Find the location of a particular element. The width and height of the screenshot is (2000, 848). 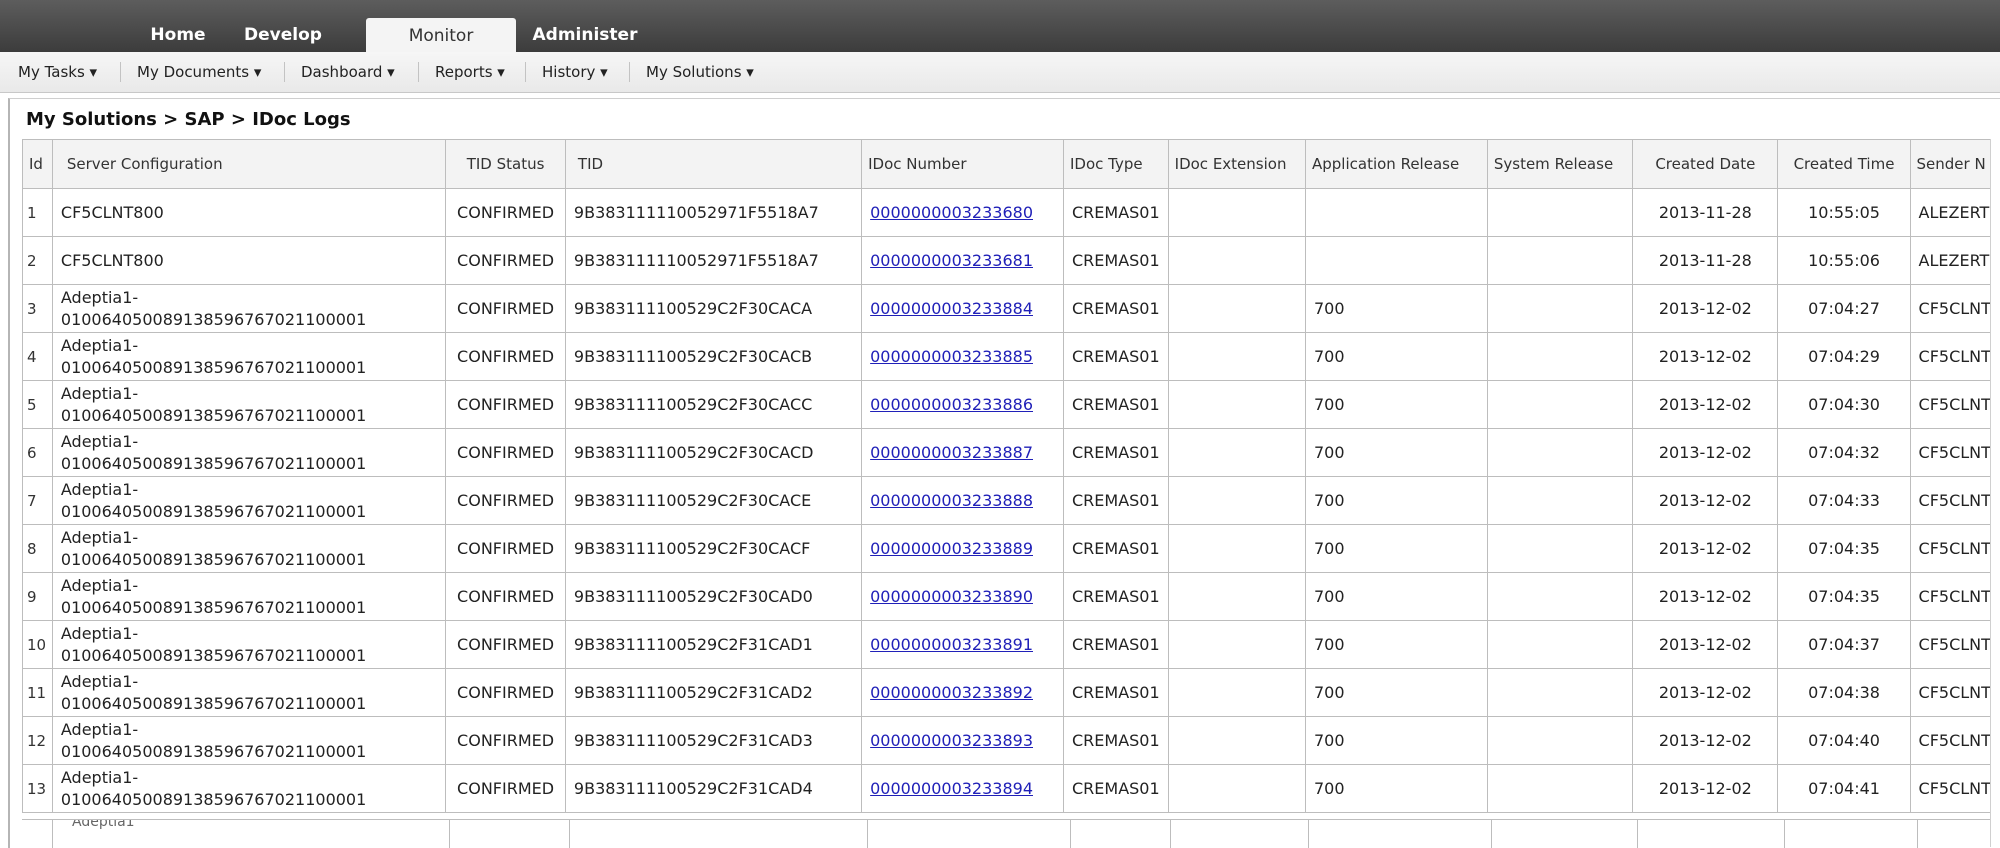

cell-idoc-number: 0000000003233885 is located at coordinates (962, 356).